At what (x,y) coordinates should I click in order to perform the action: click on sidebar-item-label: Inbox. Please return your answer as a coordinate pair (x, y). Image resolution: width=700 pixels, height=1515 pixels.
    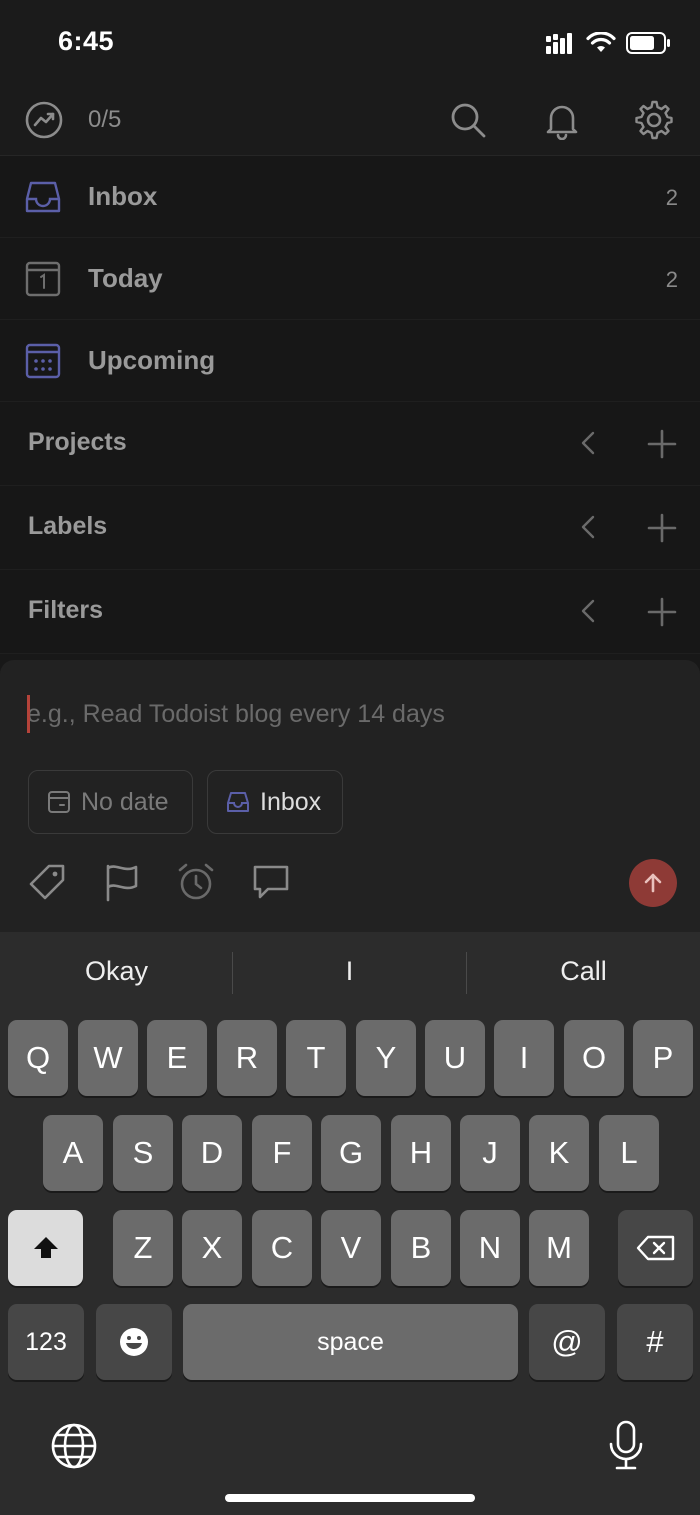
    Looking at the image, I should click on (123, 196).